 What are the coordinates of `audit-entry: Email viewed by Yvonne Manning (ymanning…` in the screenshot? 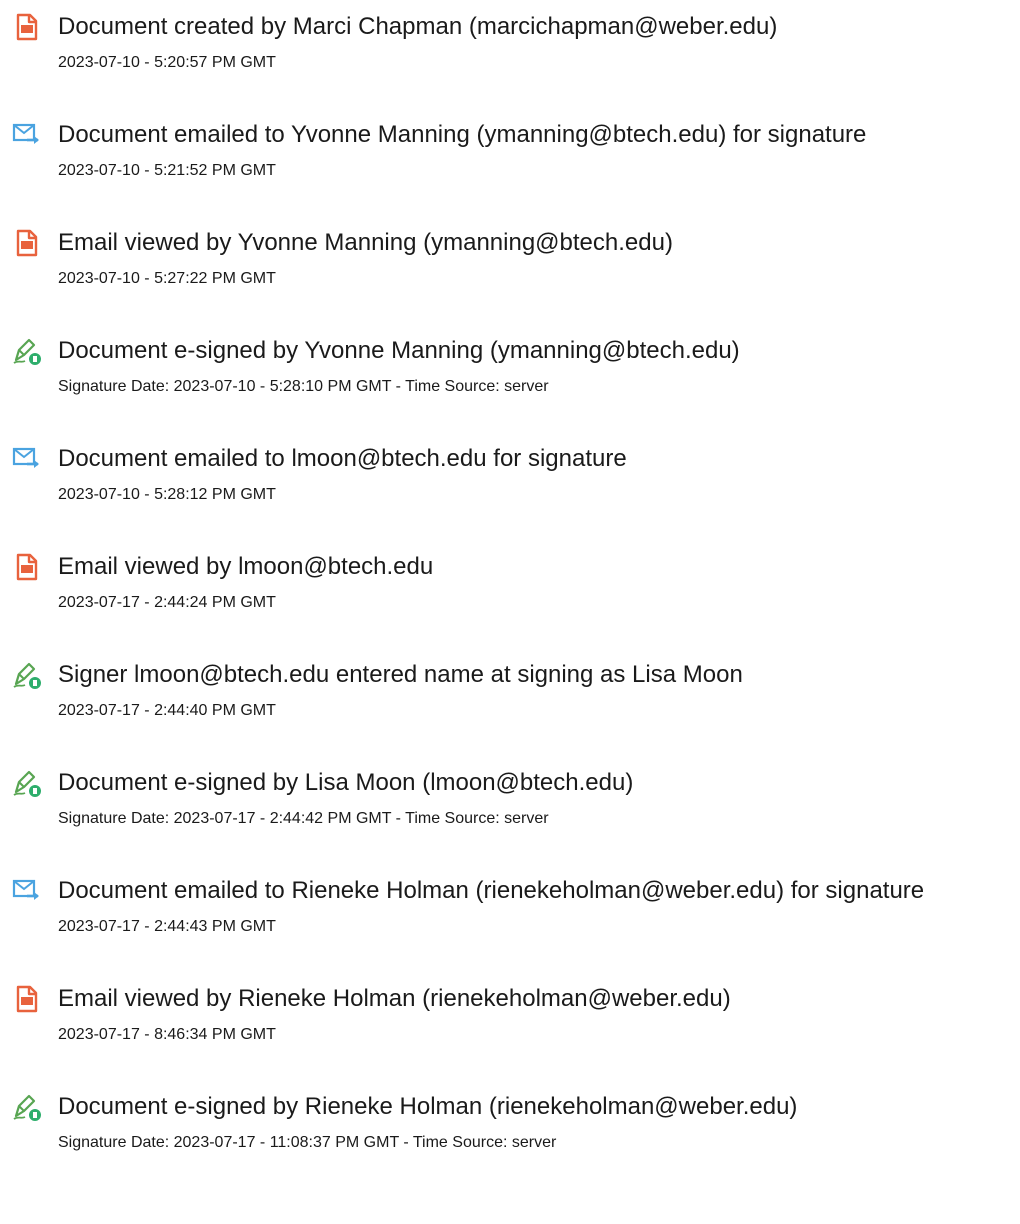 It's located at (510, 273).